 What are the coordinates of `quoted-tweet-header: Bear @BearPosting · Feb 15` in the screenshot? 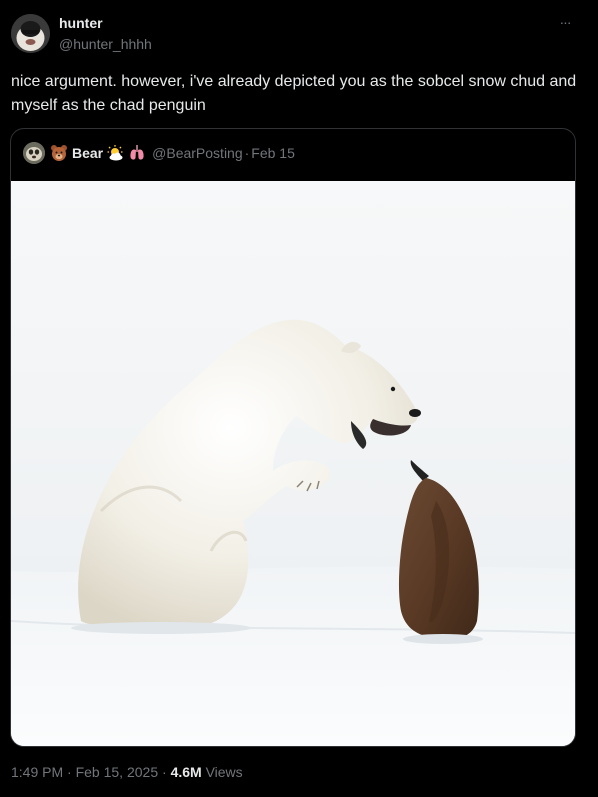 It's located at (159, 153).